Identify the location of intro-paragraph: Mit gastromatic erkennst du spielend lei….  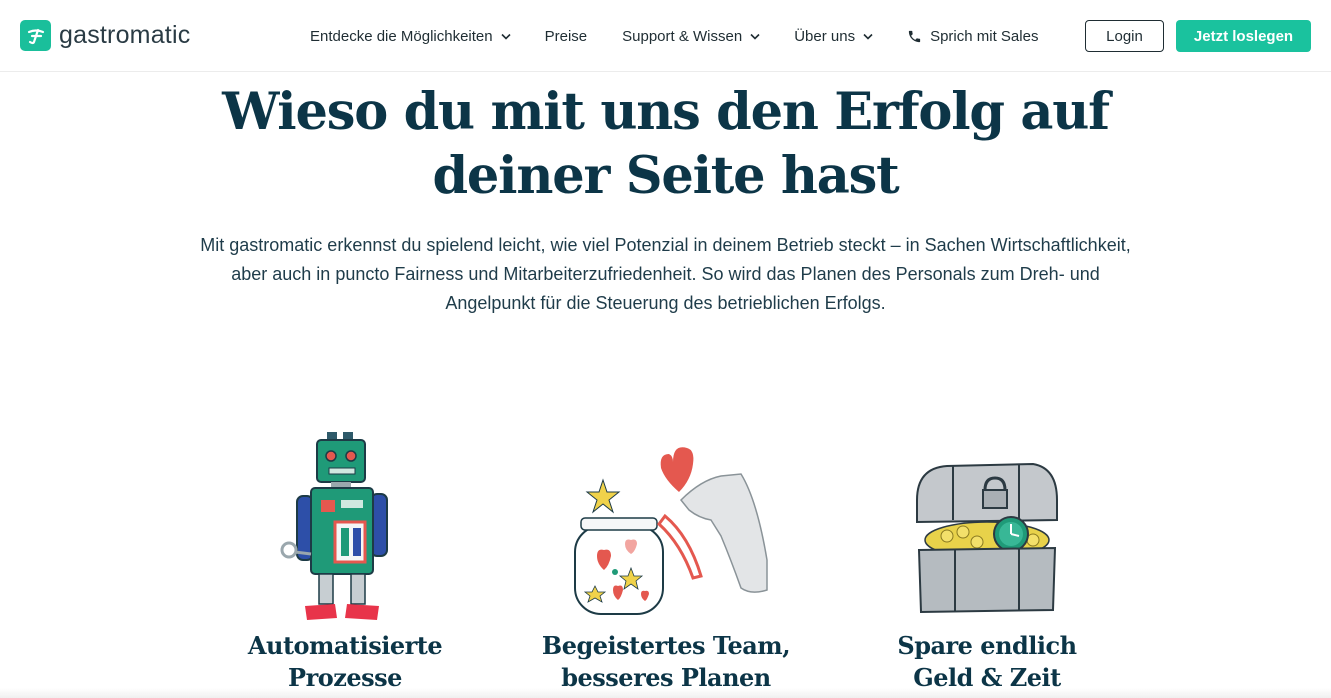
(665, 274).